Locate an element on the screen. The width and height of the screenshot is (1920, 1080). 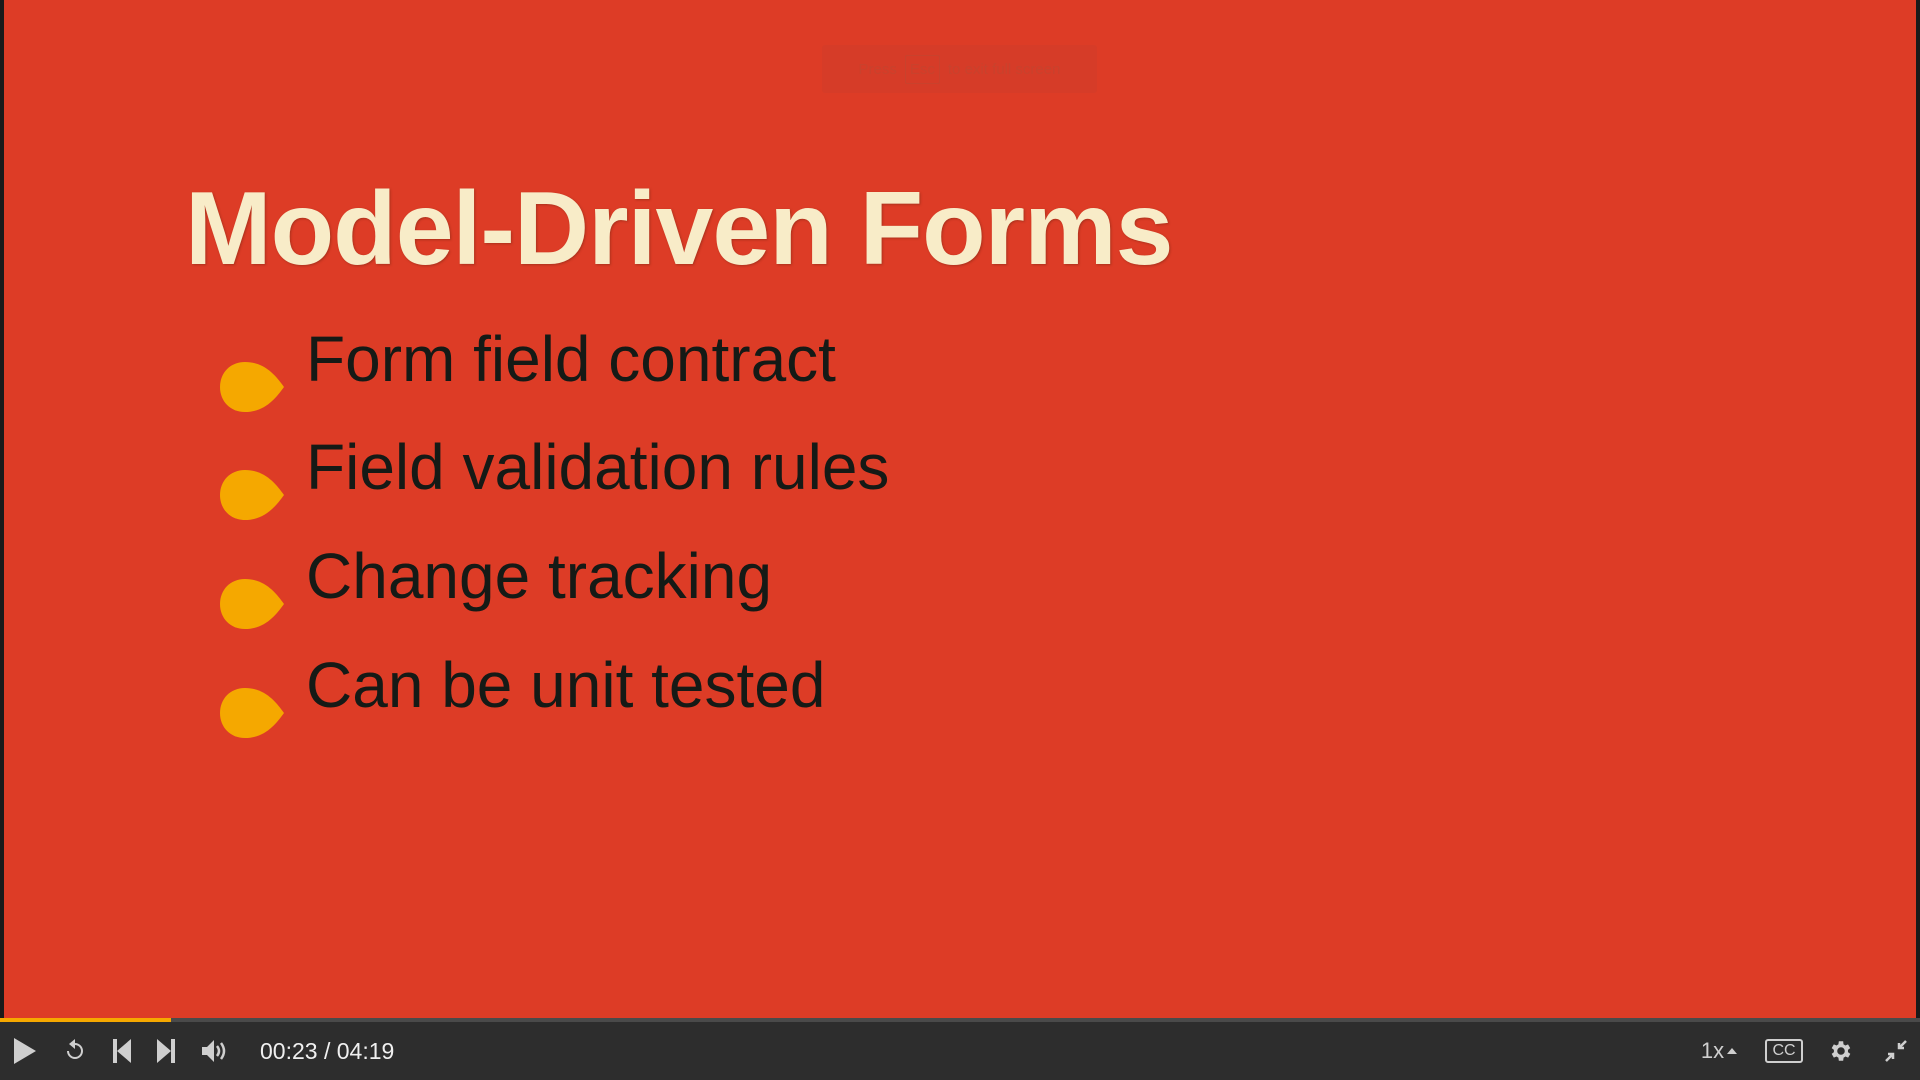
exit-fullscreen-button is located at coordinates (1896, 1051).